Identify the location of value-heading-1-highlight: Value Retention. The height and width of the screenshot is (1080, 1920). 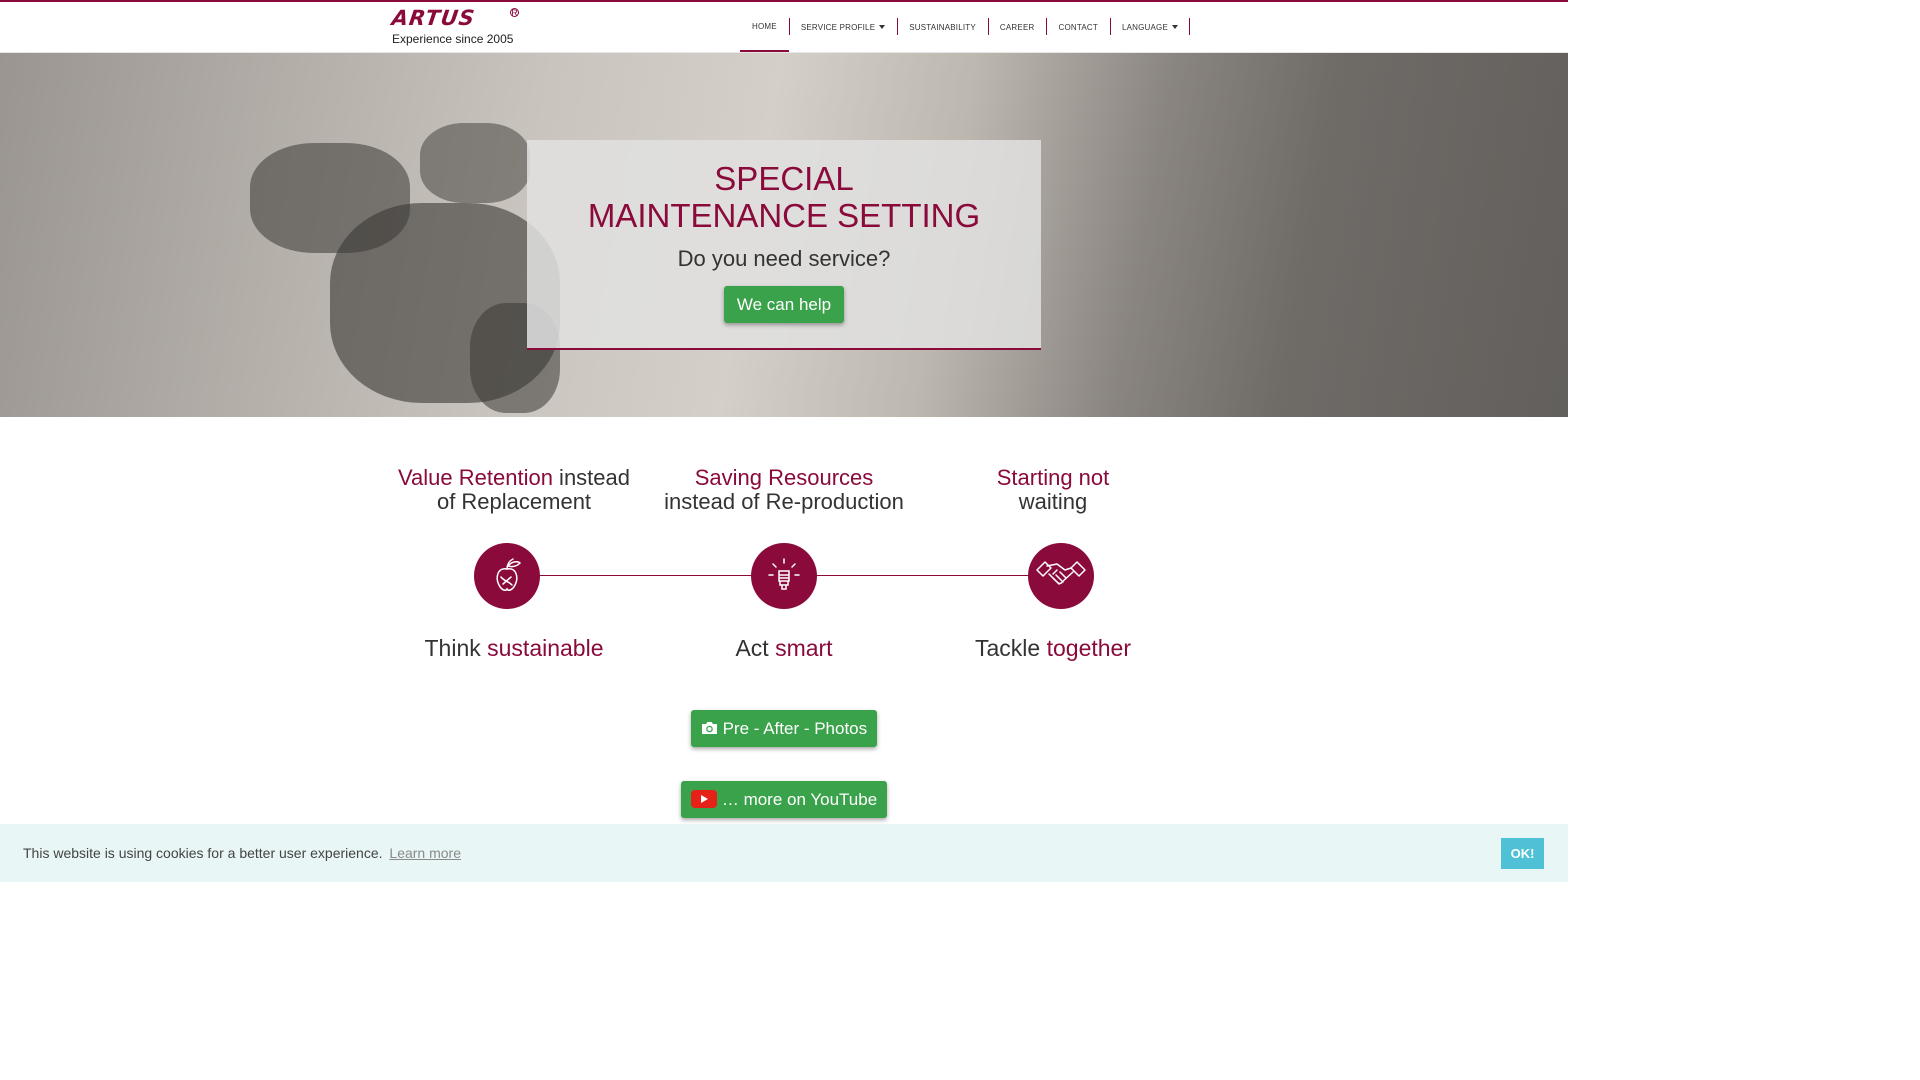
(475, 477).